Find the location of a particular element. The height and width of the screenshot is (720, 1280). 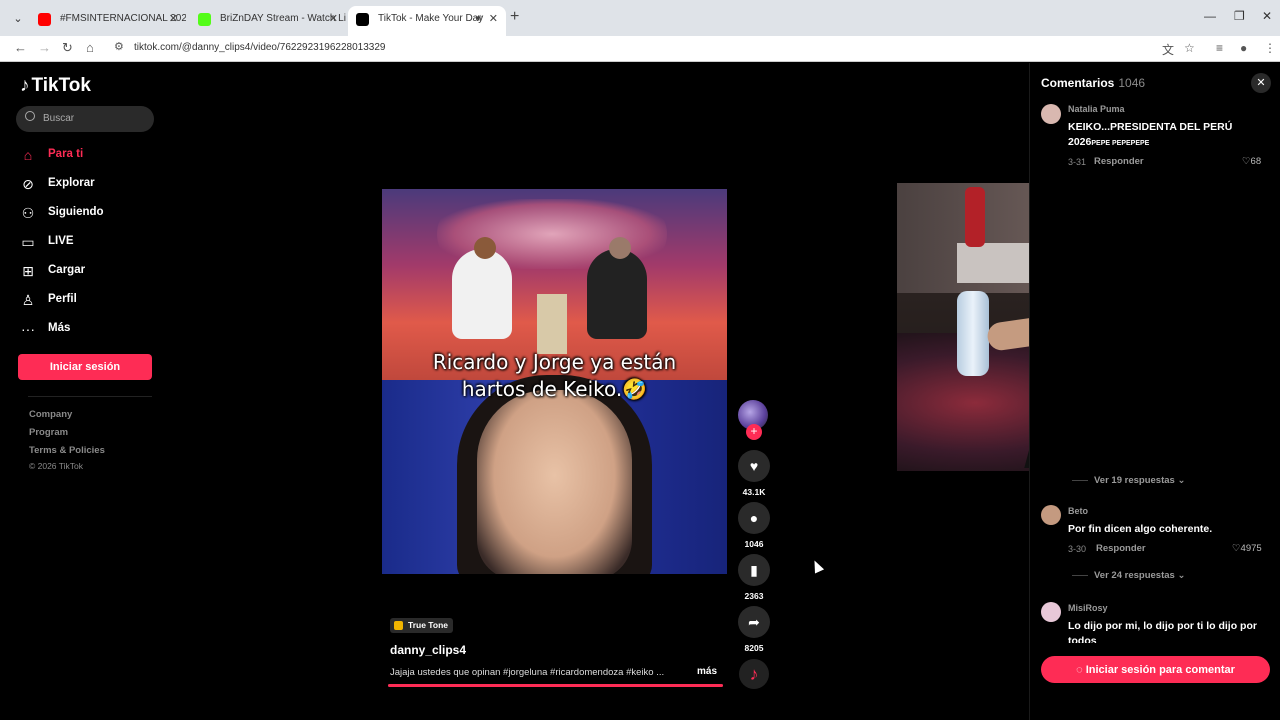

kick-favicon-icon is located at coordinates (204, 19).